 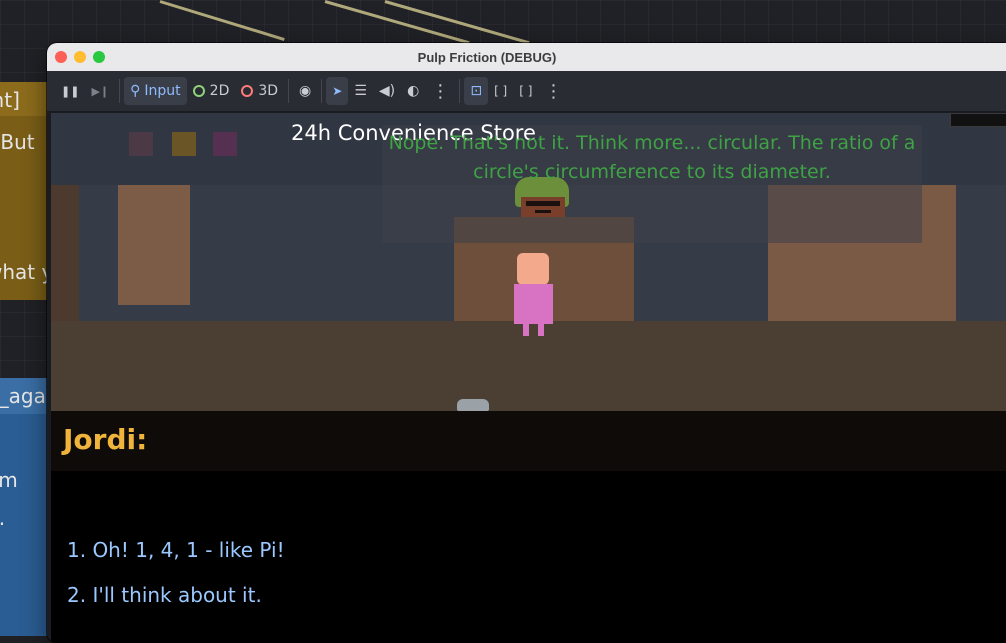 I want to click on shopkeeper-glasses, so click(x=543, y=203).